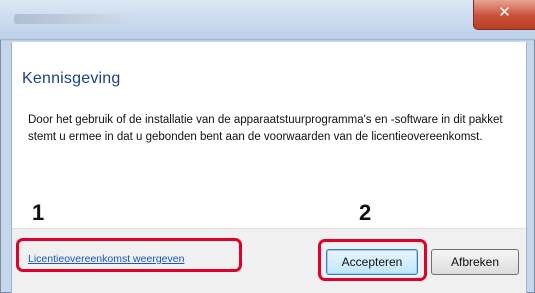  Describe the element at coordinates (38, 212) in the screenshot. I see `callout-number-1: 1` at that location.